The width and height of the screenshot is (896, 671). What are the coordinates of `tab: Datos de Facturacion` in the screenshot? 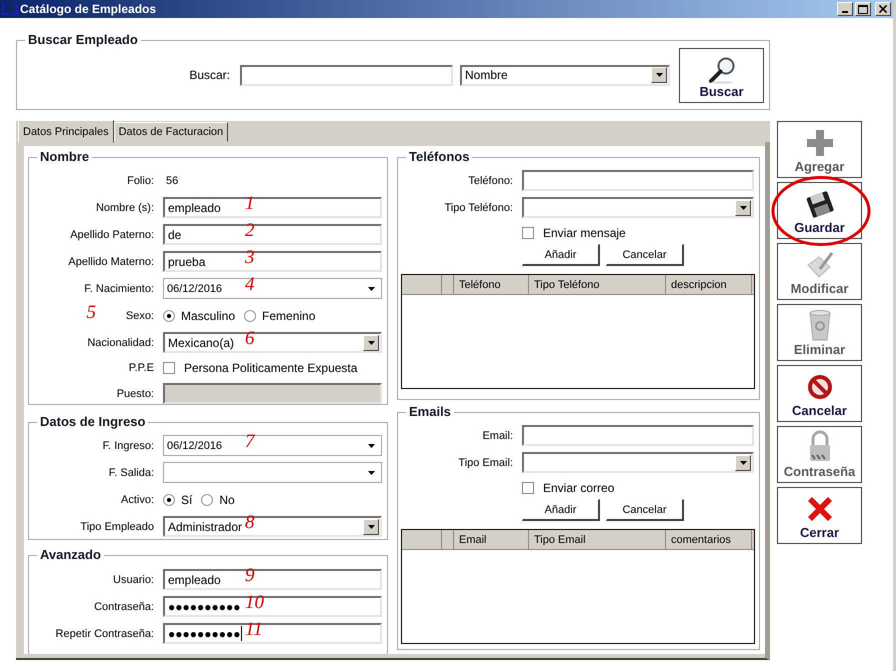 It's located at (171, 132).